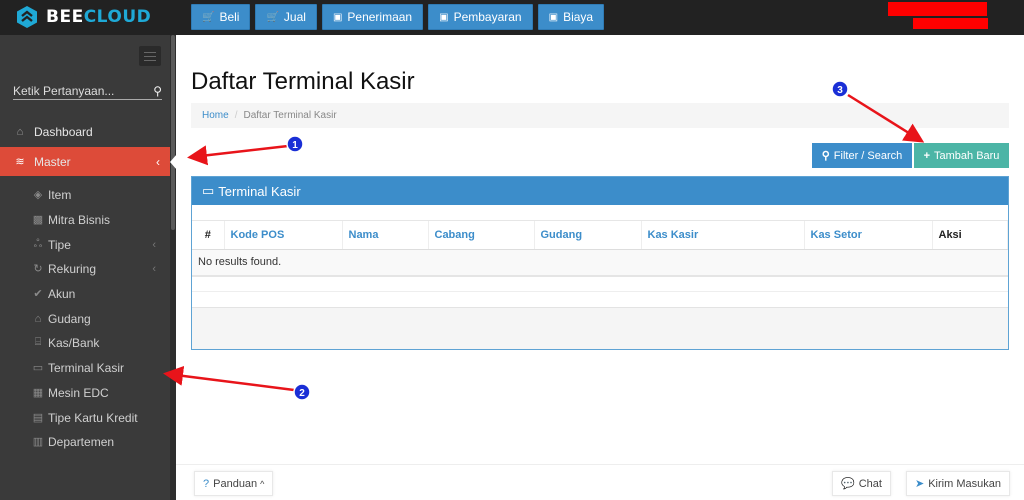  What do you see at coordinates (38, 418) in the screenshot?
I see `credit-card-icon: ▤` at bounding box center [38, 418].